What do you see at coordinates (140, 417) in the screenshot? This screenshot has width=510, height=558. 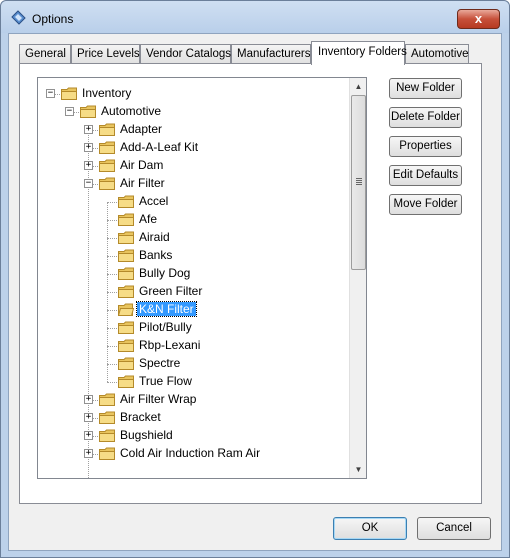 I see `tree-node-label: Bracket` at bounding box center [140, 417].